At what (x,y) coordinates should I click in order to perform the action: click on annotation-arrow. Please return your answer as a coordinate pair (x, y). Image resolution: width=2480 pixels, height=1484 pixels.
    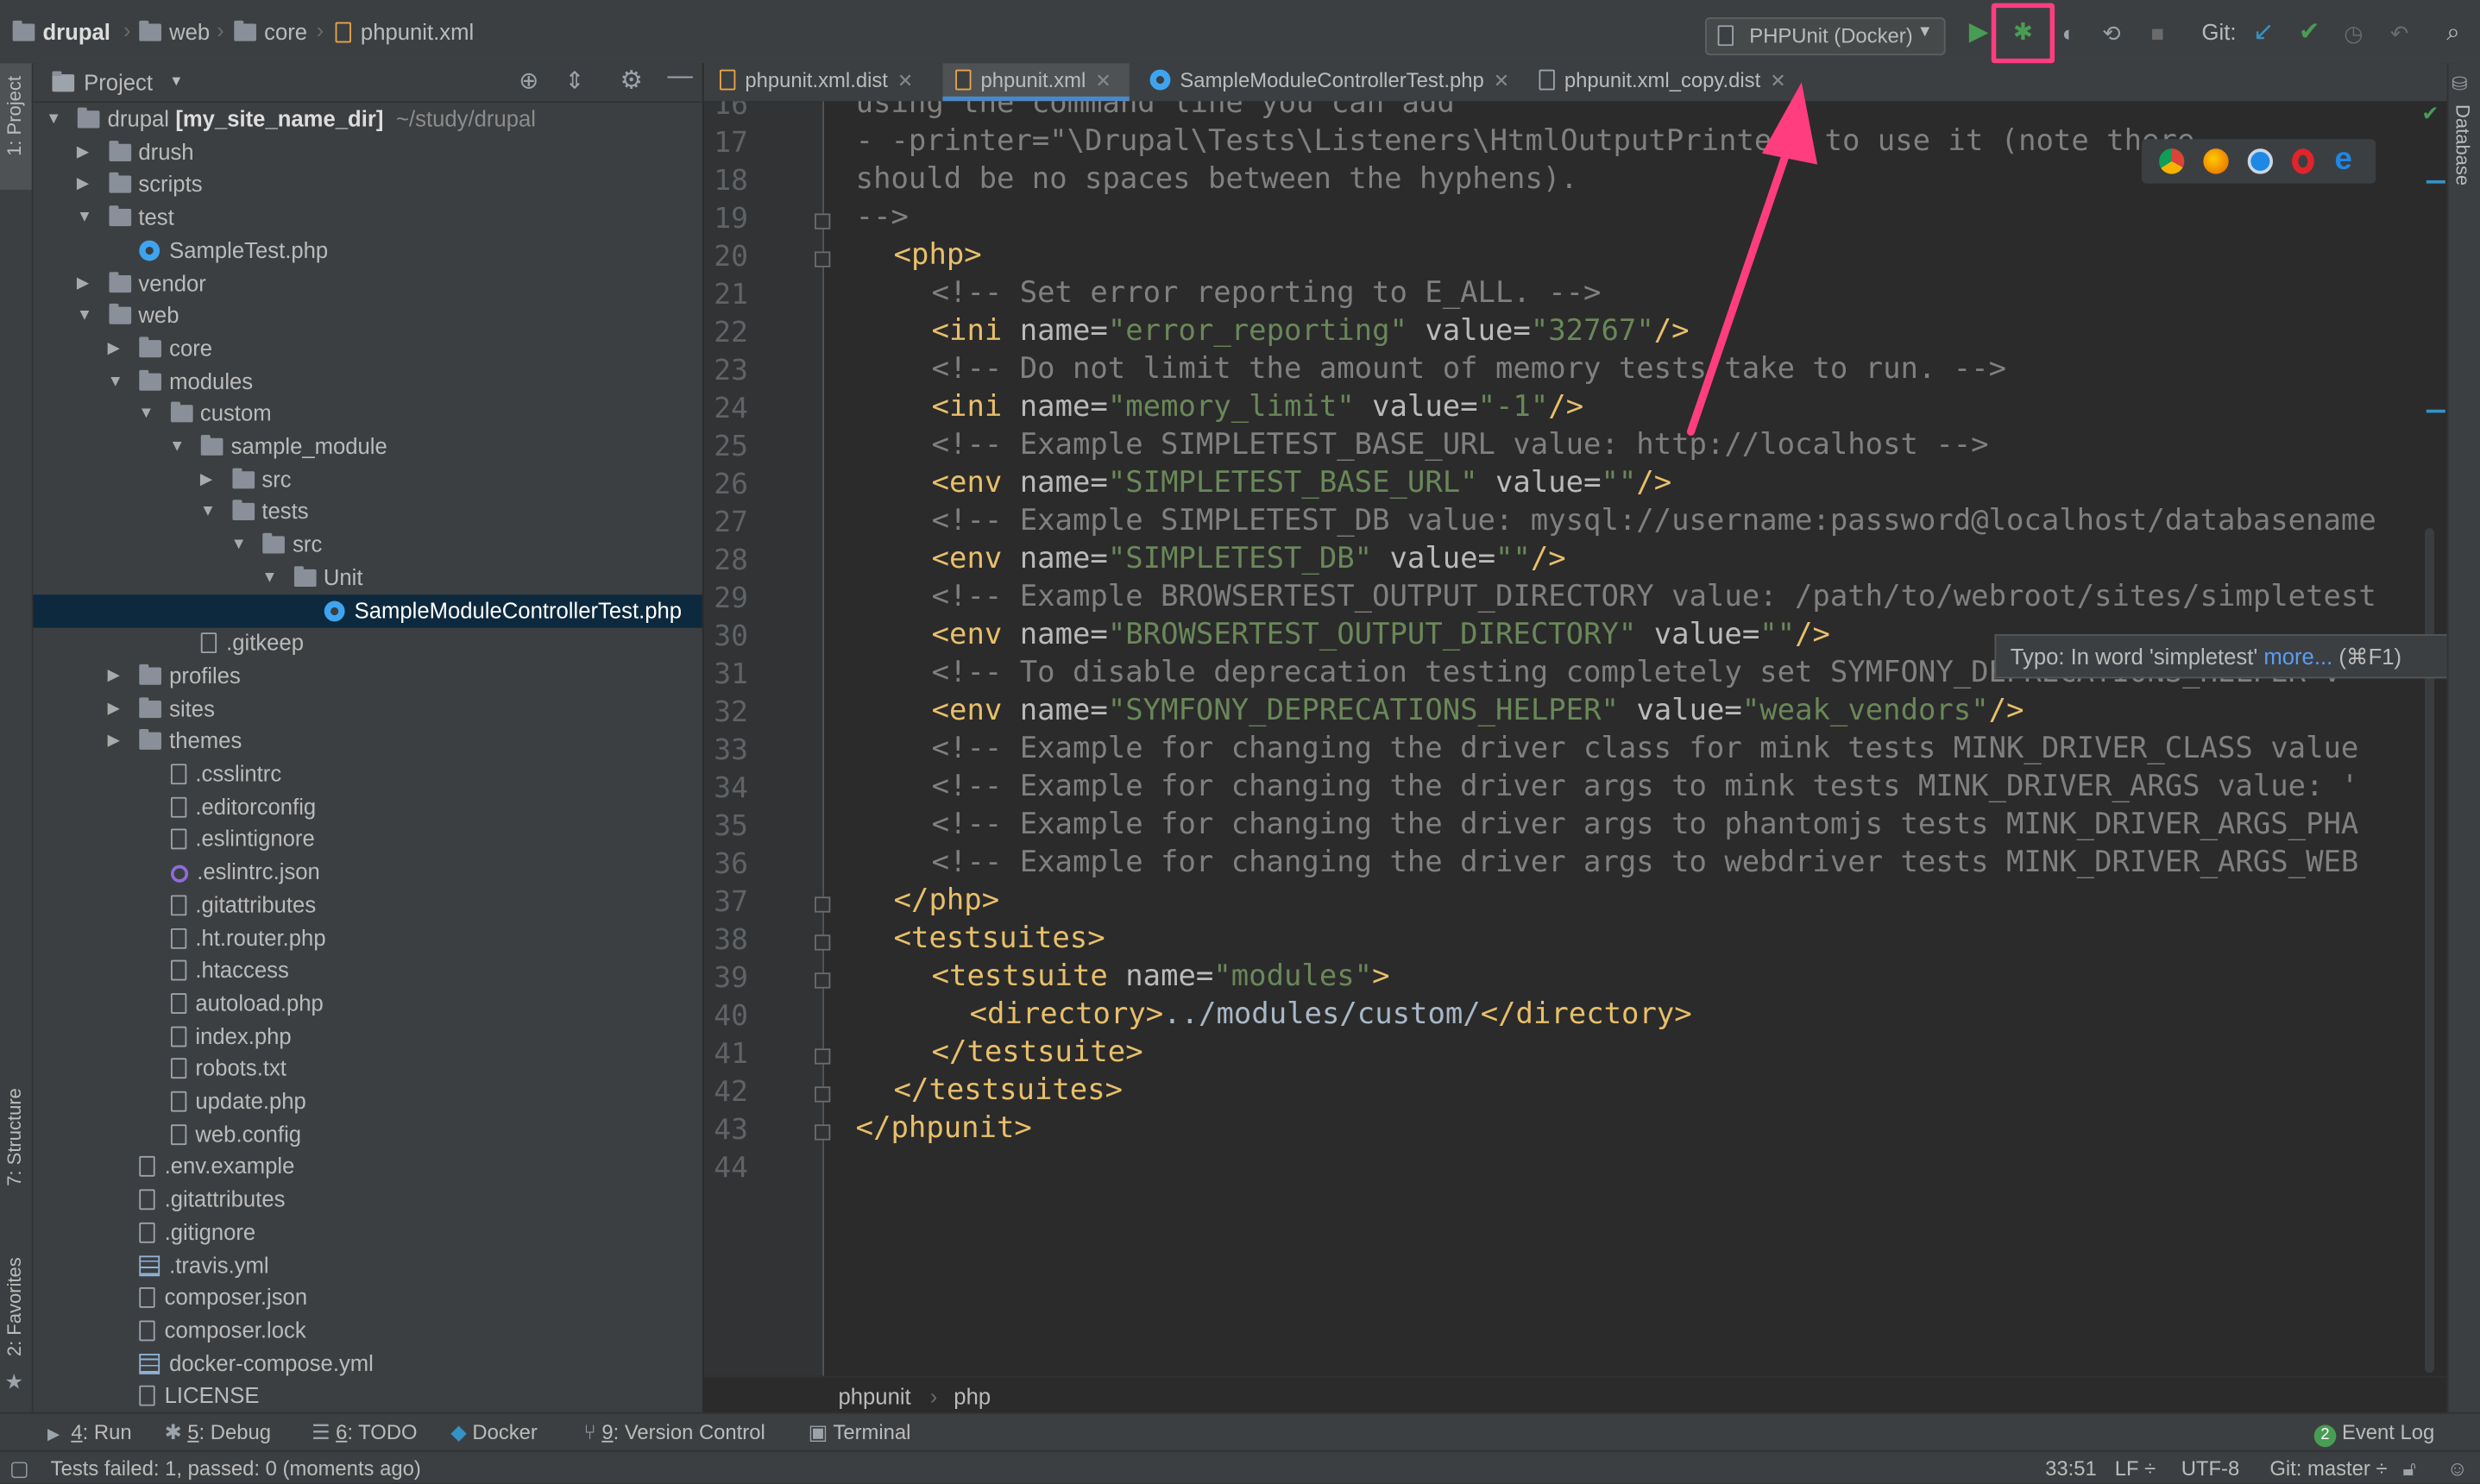
    Looking at the image, I should click on (1752, 259).